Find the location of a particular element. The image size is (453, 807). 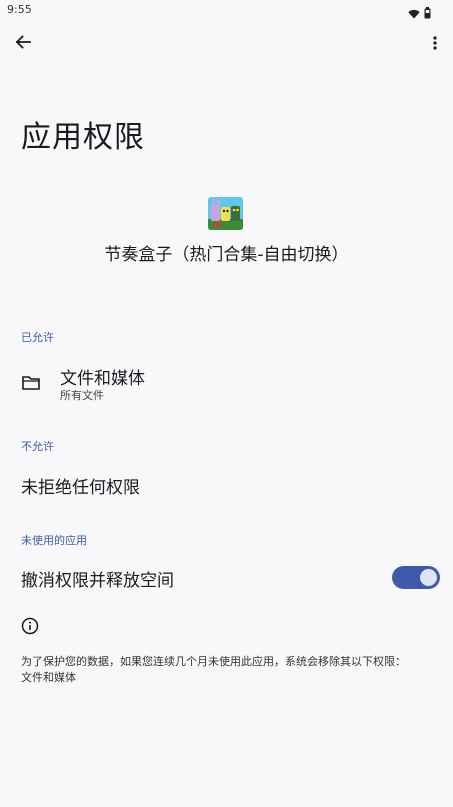

back-button is located at coordinates (23, 44).